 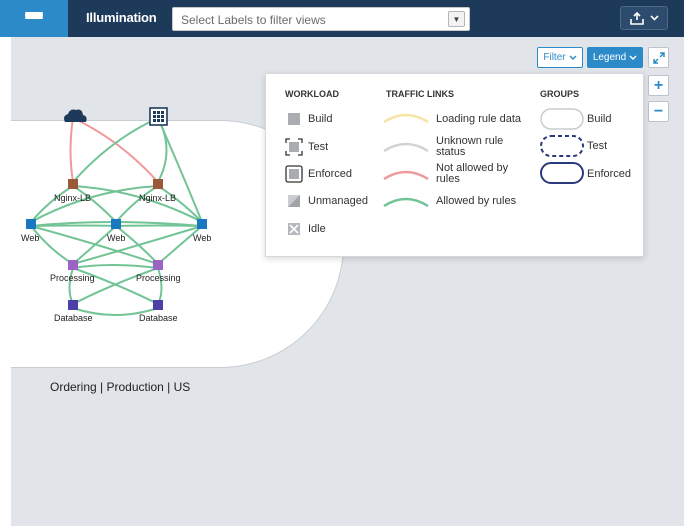 I want to click on zoom-out-button: −, so click(x=658, y=111).